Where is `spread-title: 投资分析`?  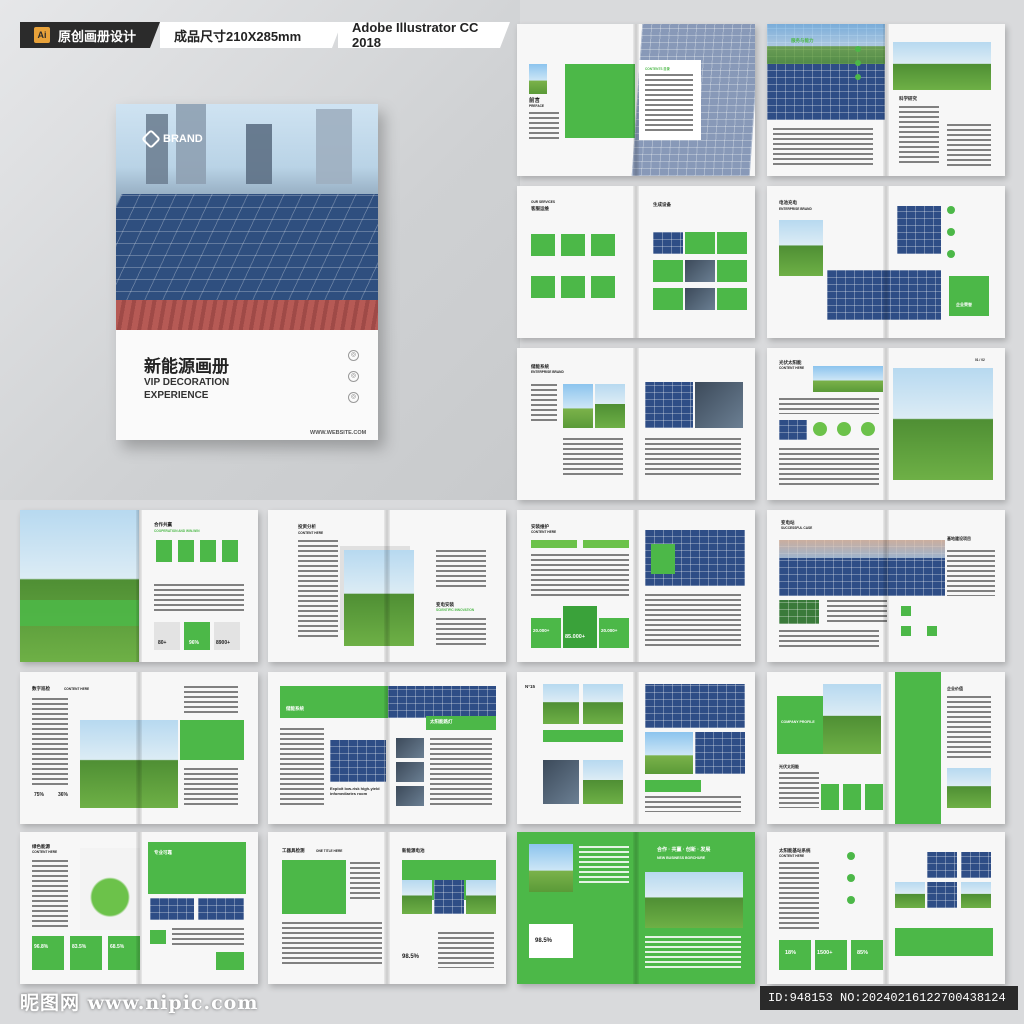 spread-title: 投资分析 is located at coordinates (307, 526).